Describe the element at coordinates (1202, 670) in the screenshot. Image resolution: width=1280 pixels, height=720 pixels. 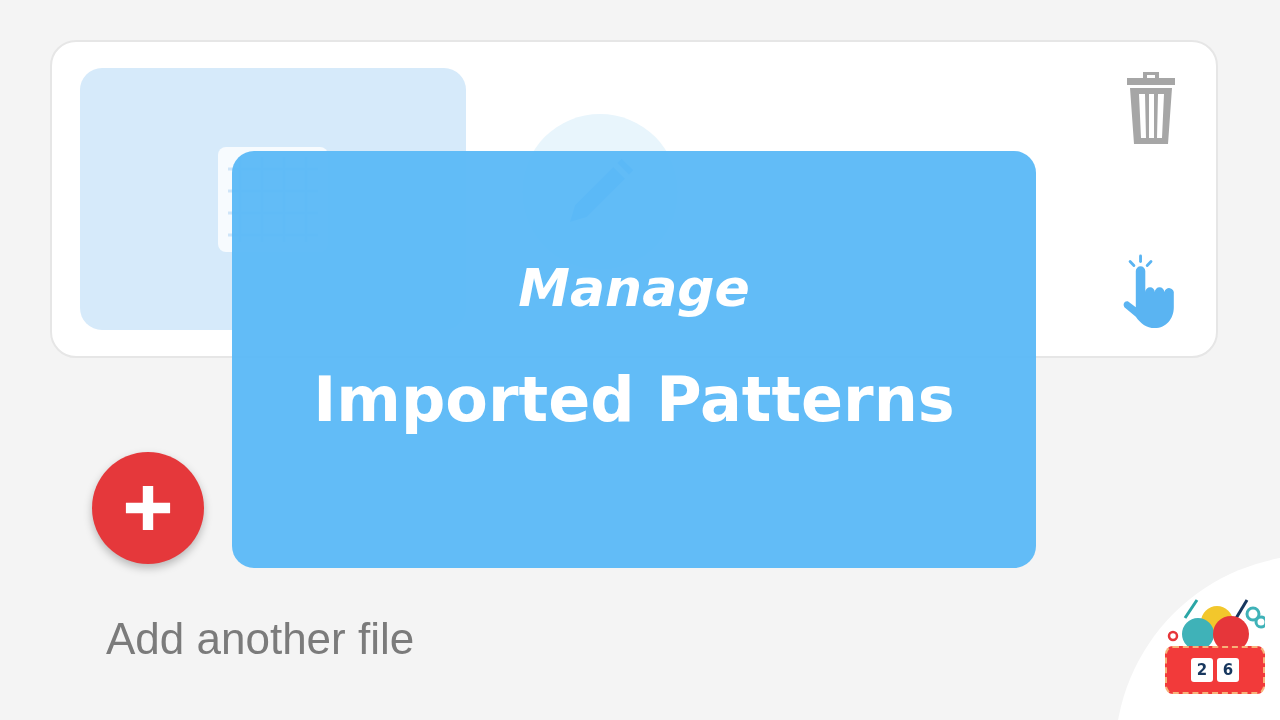
I see `logo-digit: 2` at that location.